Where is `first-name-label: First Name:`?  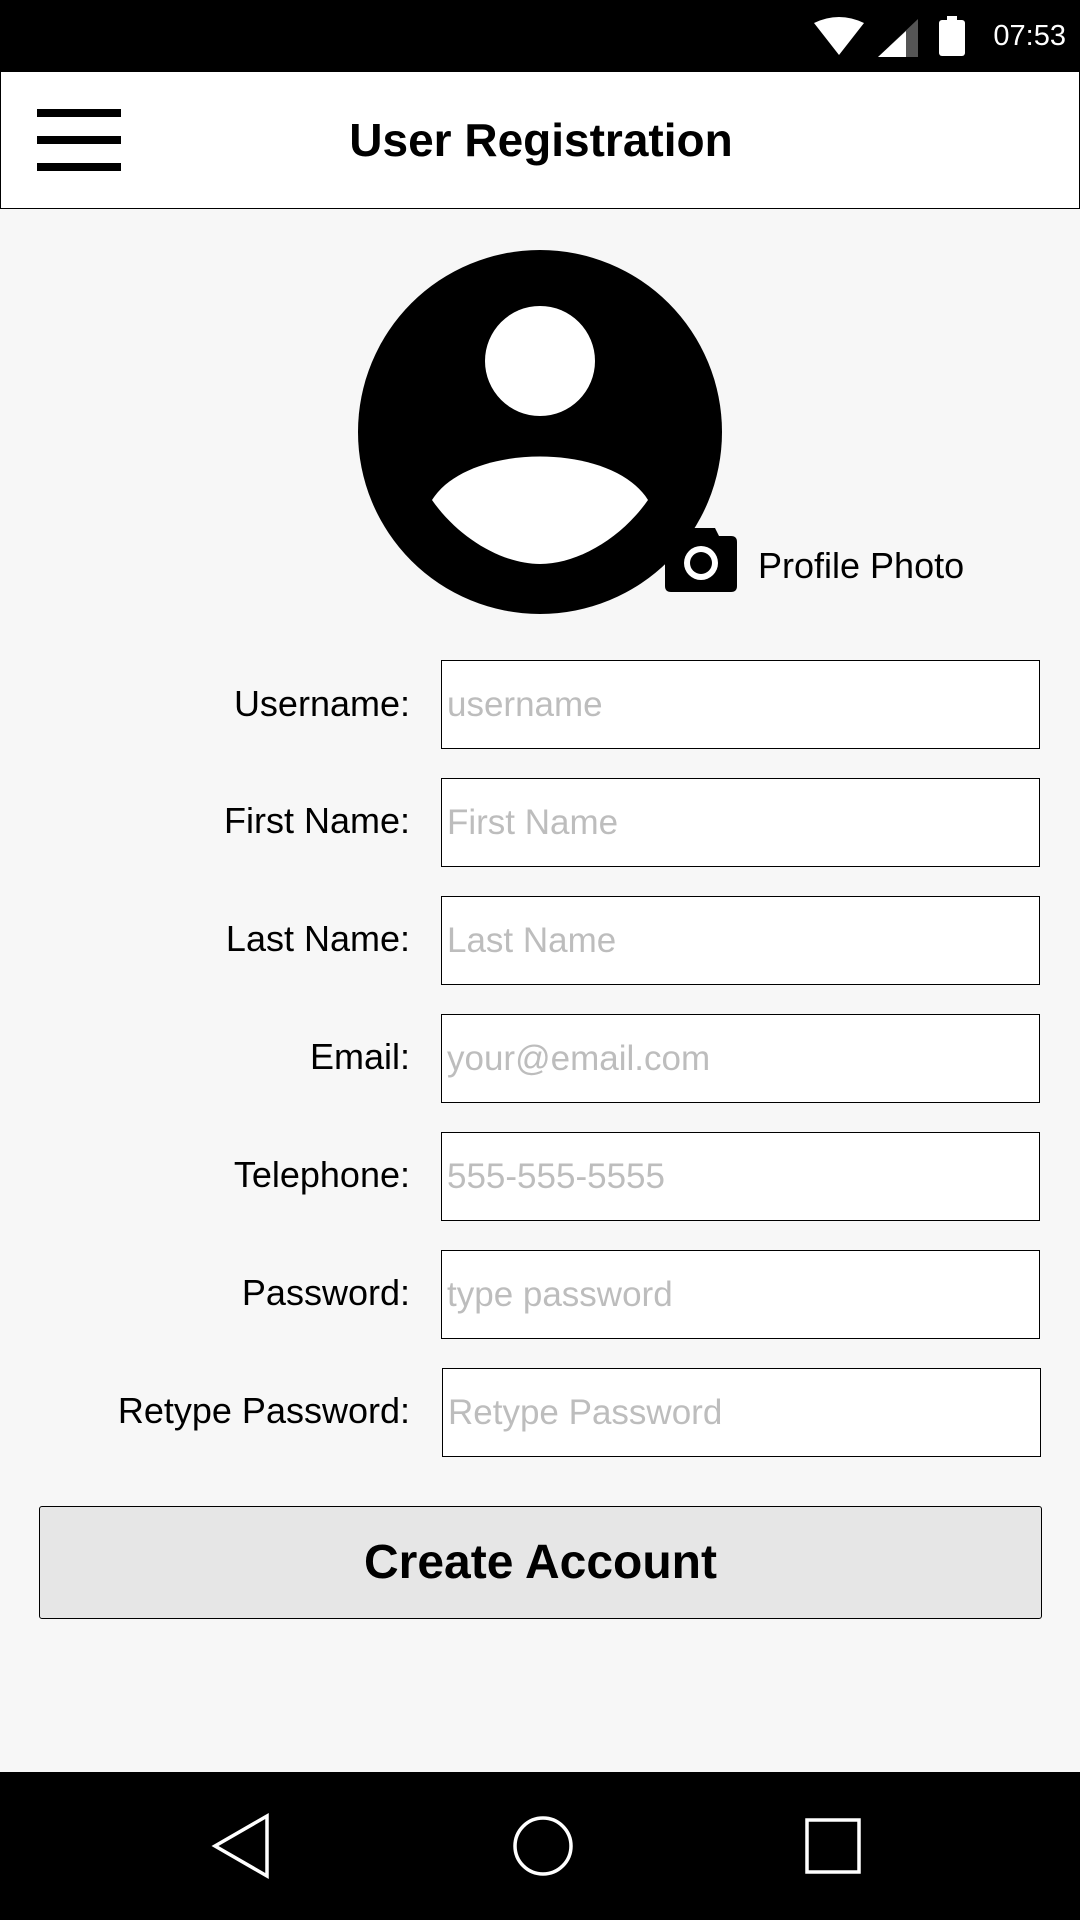 first-name-label: First Name: is located at coordinates (316, 820).